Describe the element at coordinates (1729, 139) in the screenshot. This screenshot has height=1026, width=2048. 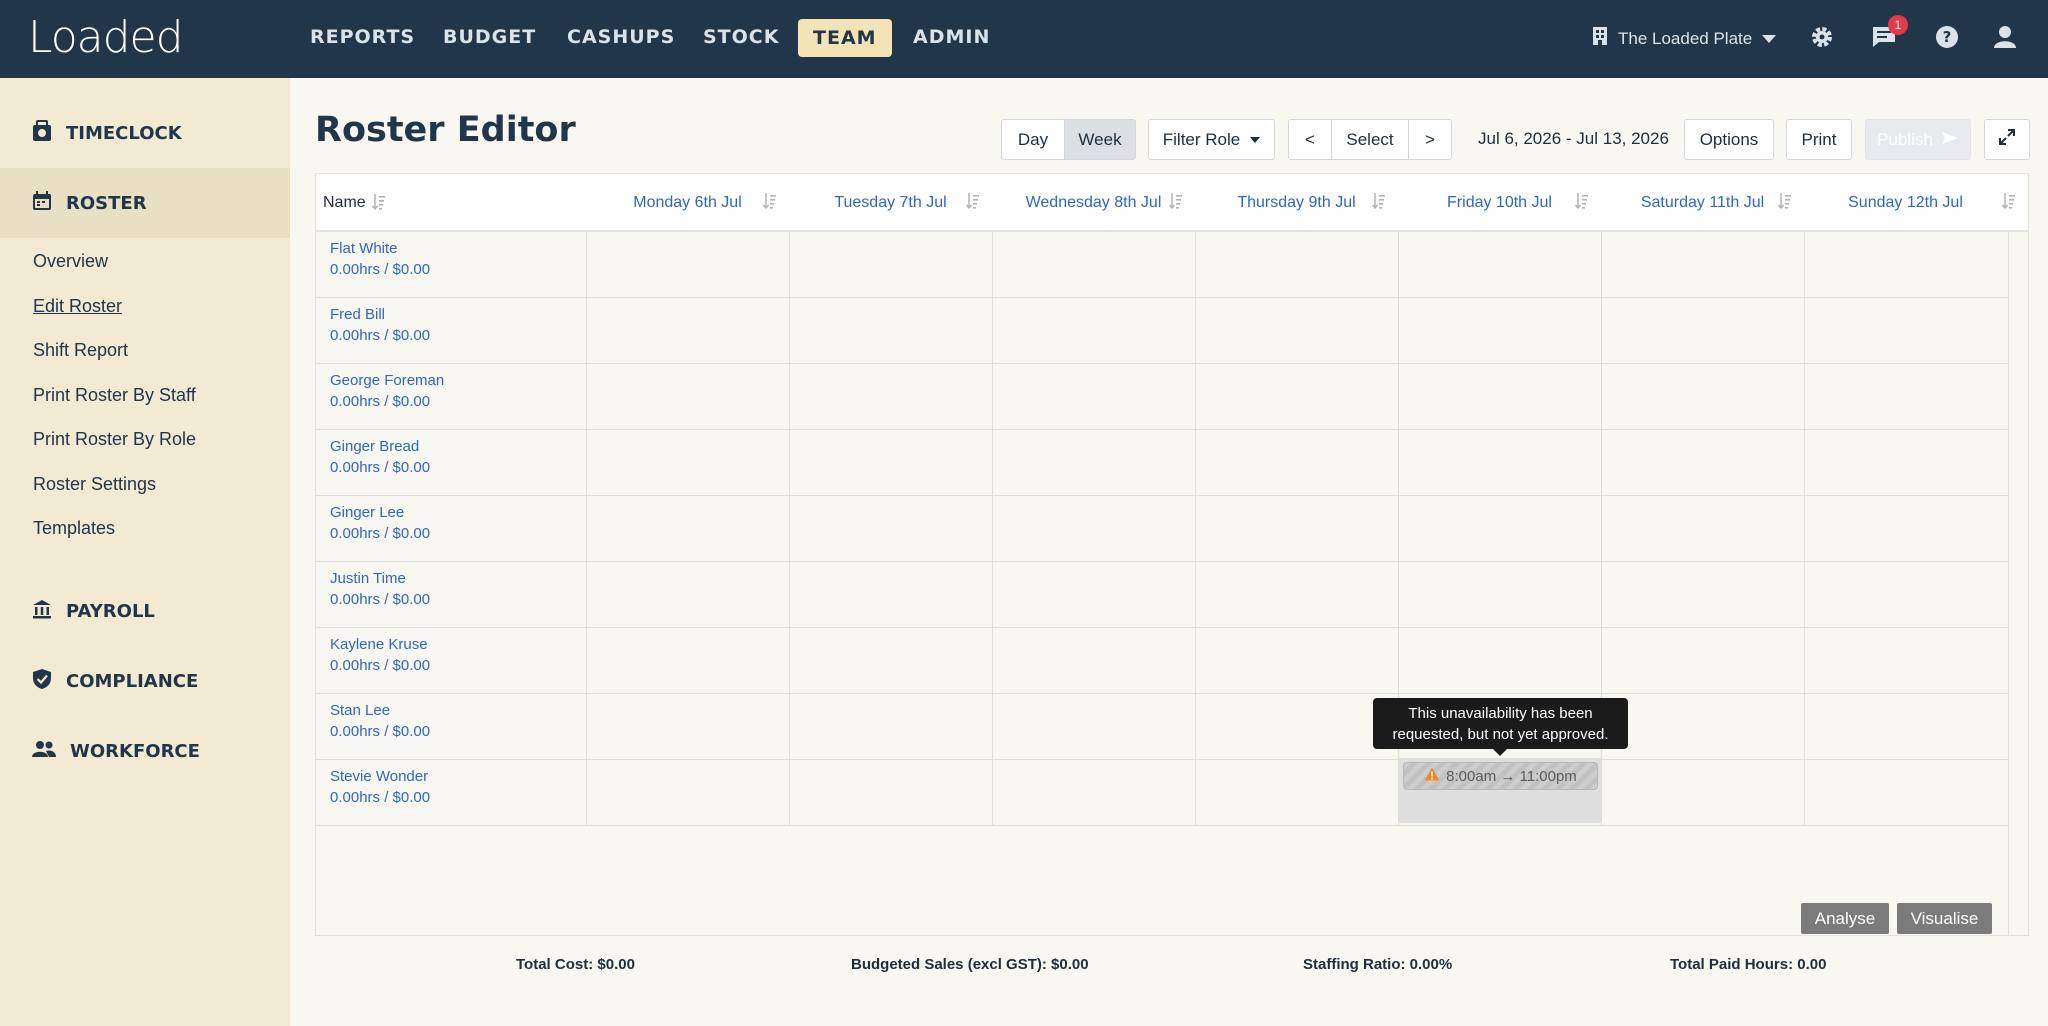
I see `options-button: Options` at that location.